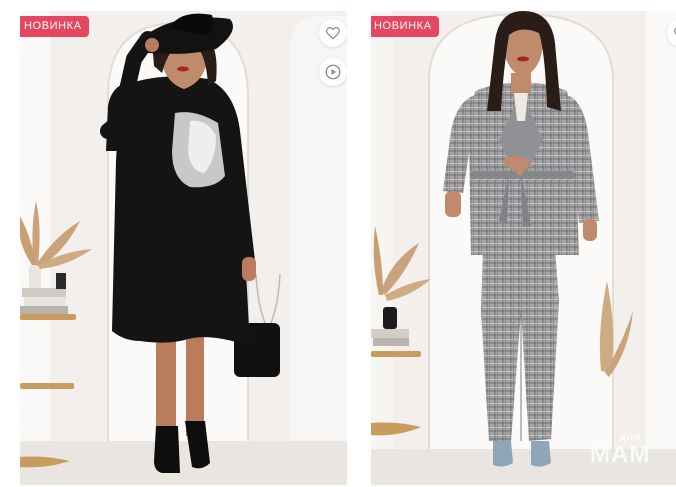 The height and width of the screenshot is (487, 676). I want to click on play-icon, so click(333, 72).